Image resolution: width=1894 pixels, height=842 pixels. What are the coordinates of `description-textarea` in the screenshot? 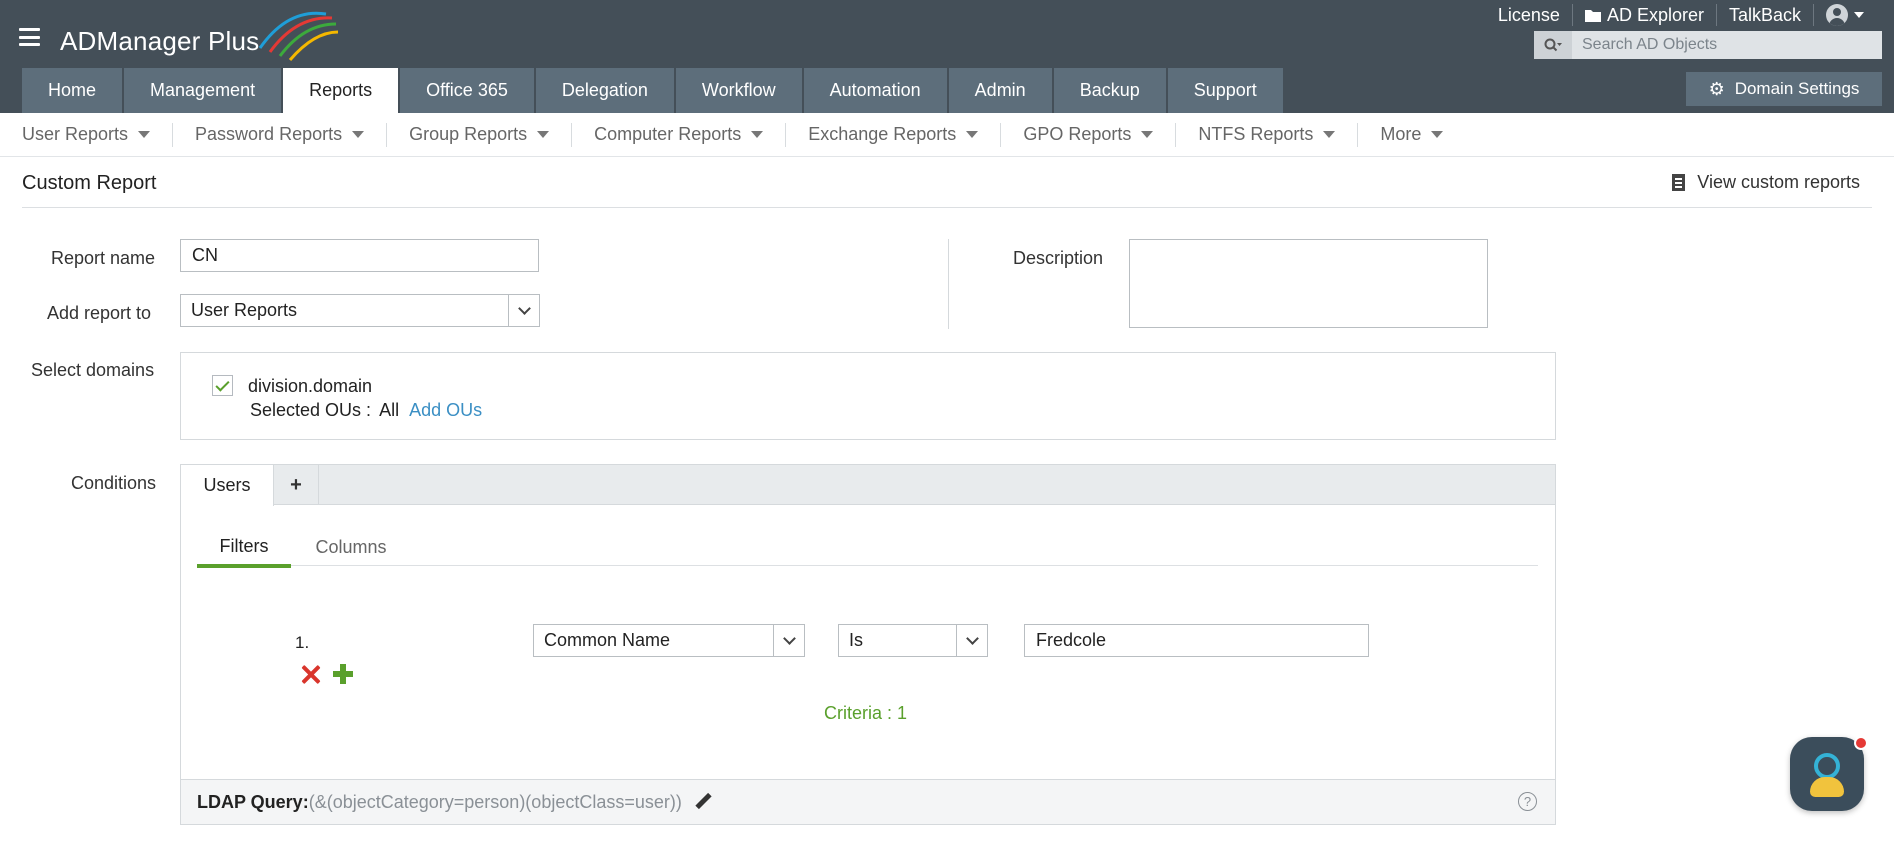 It's located at (1308, 283).